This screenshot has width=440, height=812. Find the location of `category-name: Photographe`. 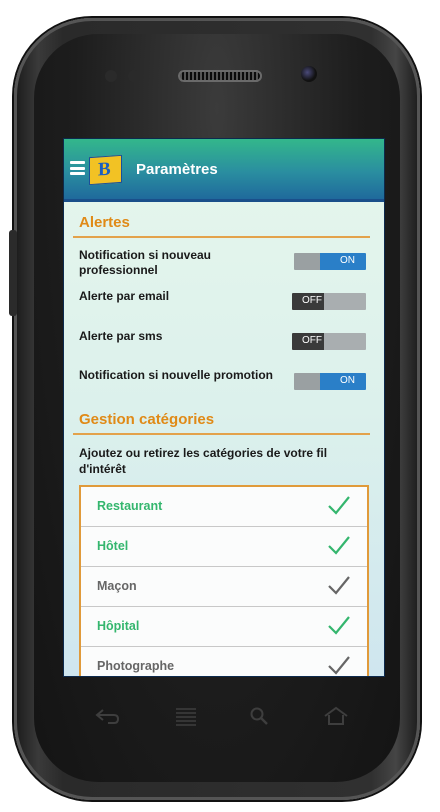

category-name: Photographe is located at coordinates (136, 666).